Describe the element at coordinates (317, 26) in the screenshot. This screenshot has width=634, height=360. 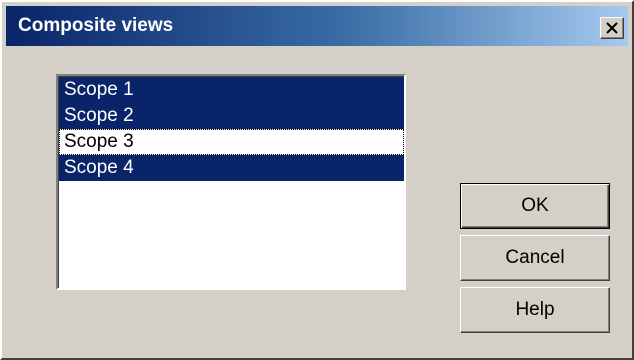
I see `title-bar: Composite views` at that location.